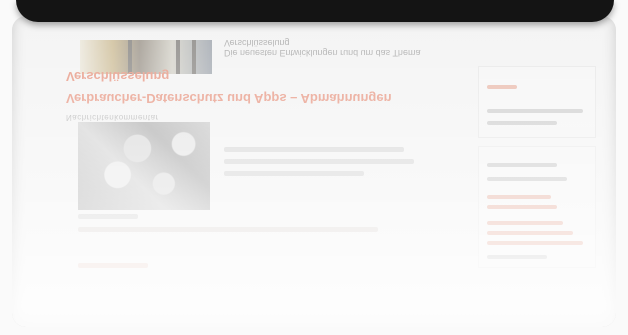 The width and height of the screenshot is (628, 335). Describe the element at coordinates (112, 117) in the screenshot. I see `article-meta: Nachrichtenkommentar` at that location.